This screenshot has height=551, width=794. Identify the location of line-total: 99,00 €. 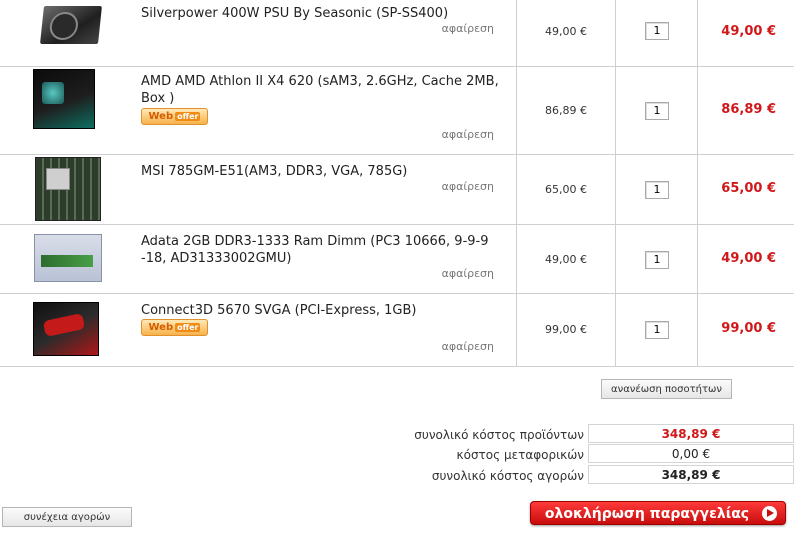
(748, 328).